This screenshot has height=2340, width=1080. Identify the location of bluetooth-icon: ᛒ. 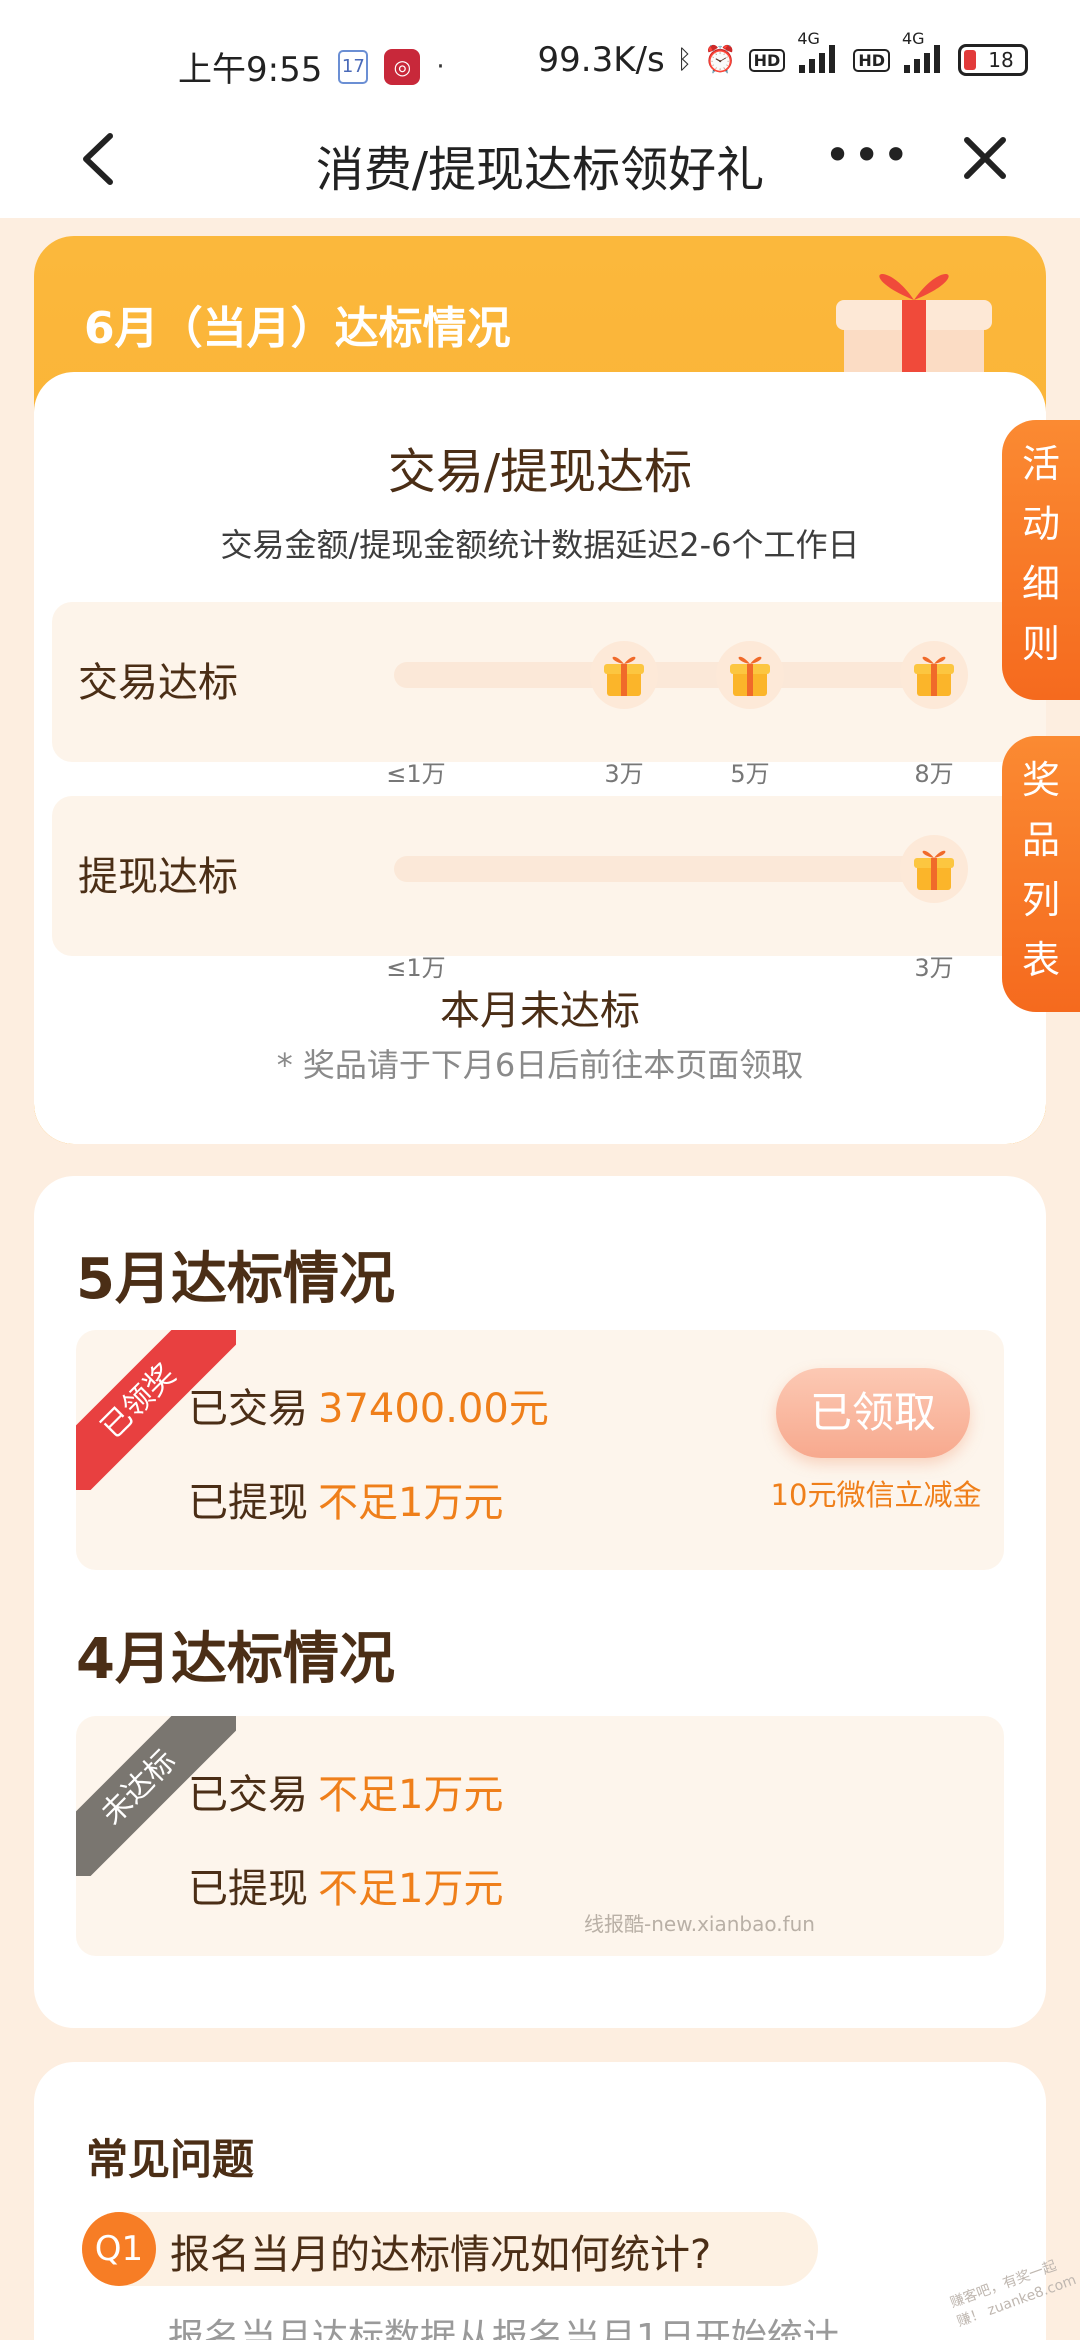
(684, 60).